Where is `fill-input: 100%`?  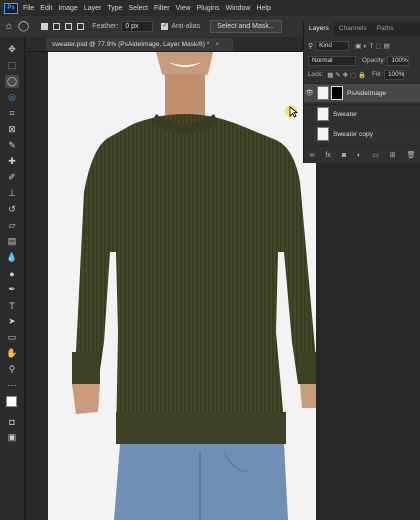
fill-input: 100% is located at coordinates (393, 74).